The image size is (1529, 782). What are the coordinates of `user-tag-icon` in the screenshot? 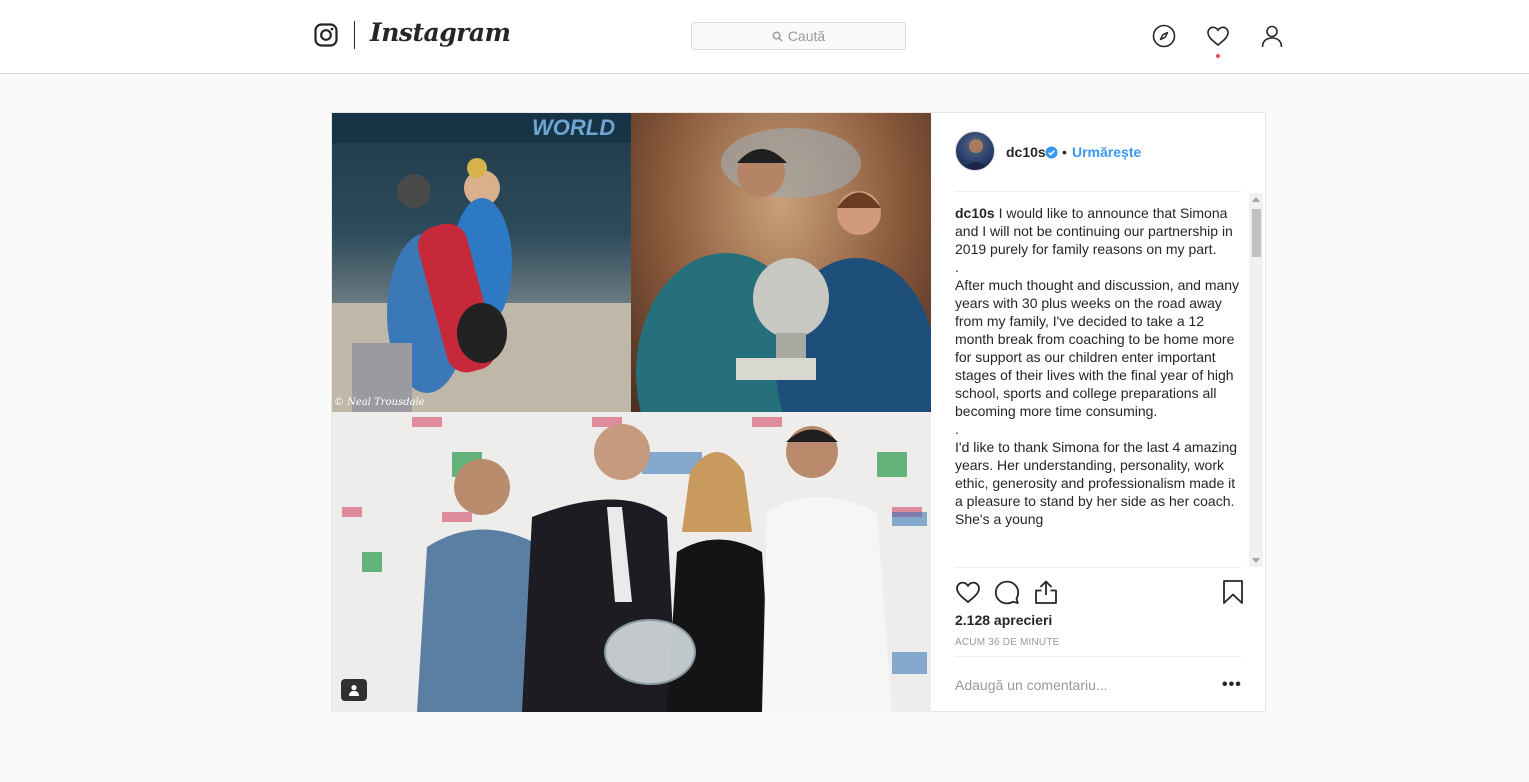 It's located at (354, 690).